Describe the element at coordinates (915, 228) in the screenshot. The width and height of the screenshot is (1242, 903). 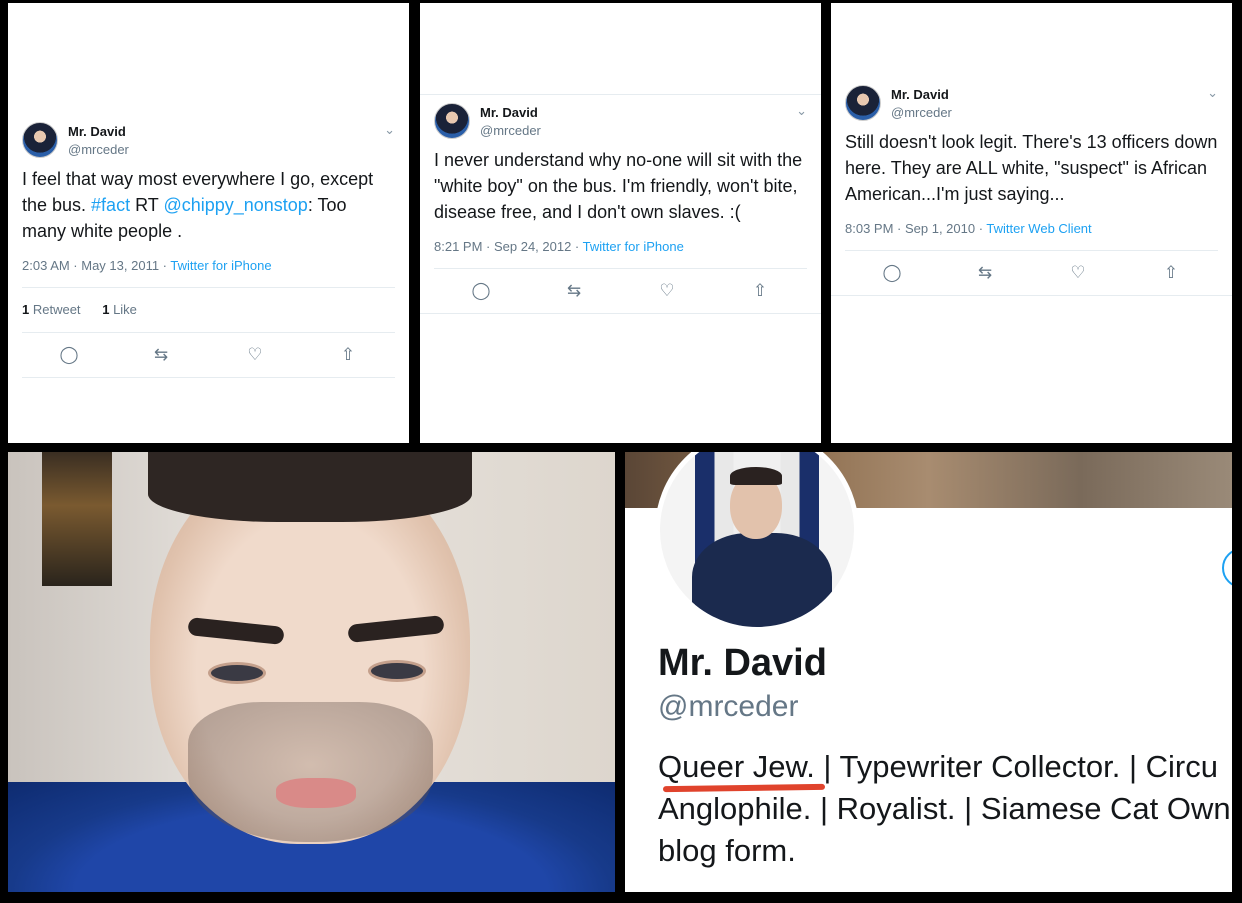
I see `timestamp: 8:03 PM · Sep 1, 2010 ·` at that location.